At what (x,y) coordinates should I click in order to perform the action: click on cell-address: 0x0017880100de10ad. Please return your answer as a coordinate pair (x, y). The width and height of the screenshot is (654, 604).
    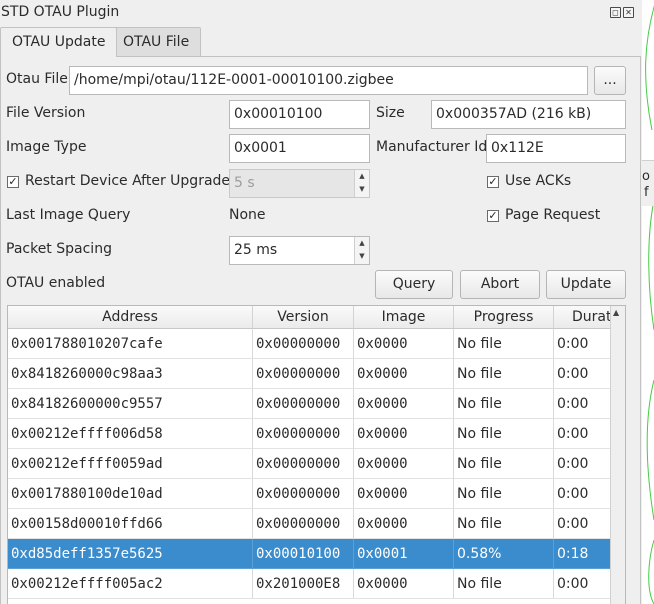
    Looking at the image, I should click on (130, 494).